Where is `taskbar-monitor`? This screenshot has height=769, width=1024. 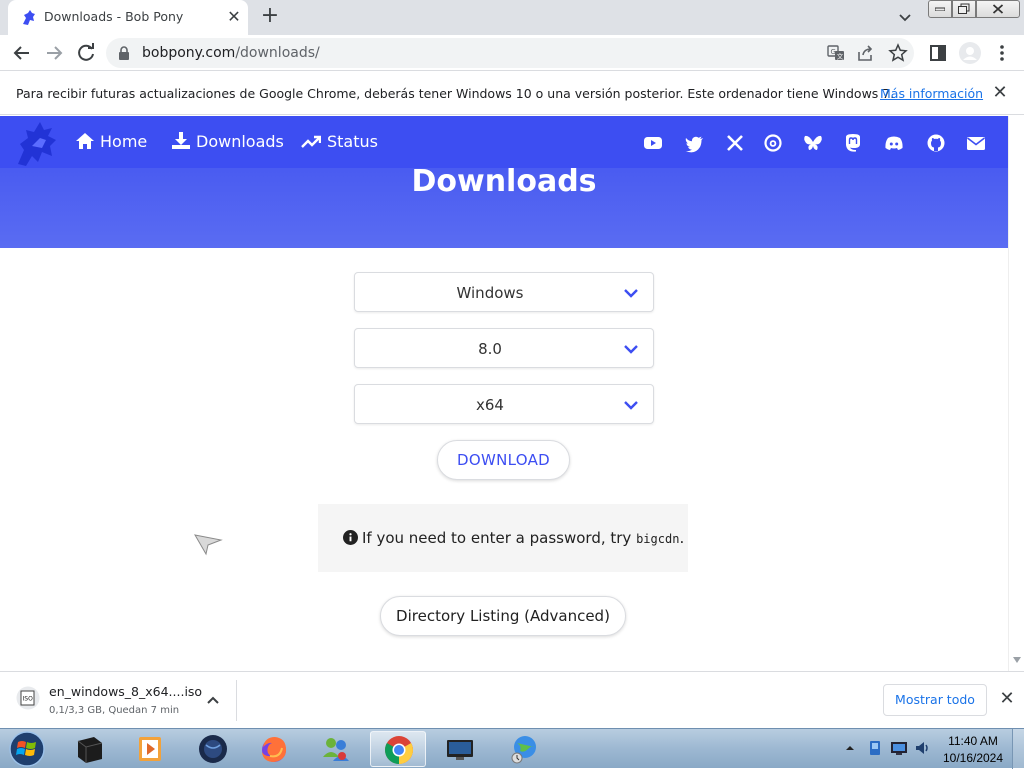 taskbar-monitor is located at coordinates (460, 749).